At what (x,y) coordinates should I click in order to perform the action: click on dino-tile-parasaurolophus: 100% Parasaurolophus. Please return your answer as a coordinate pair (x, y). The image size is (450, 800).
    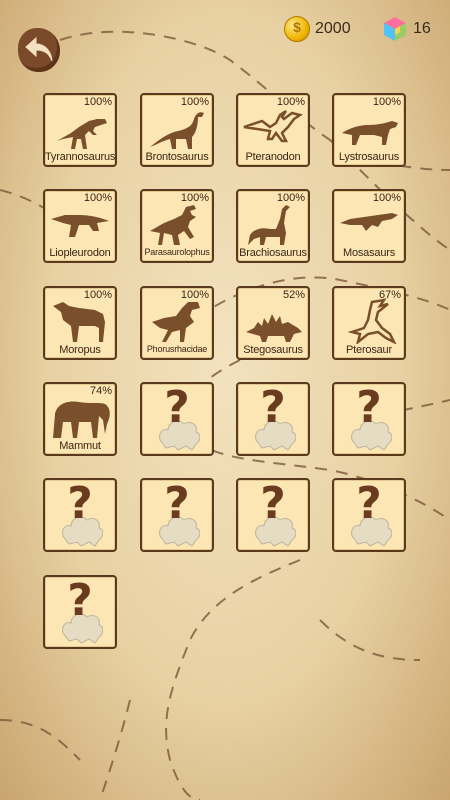
    Looking at the image, I should click on (177, 226).